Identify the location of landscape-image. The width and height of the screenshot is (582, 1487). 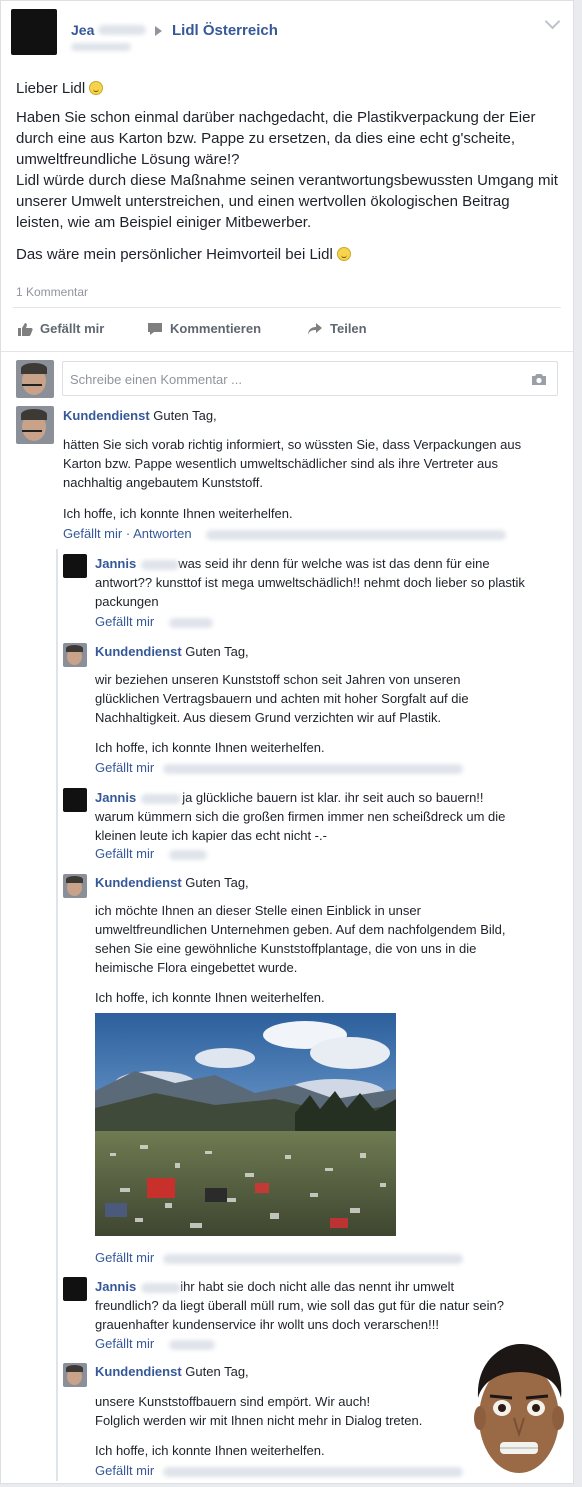
(245, 1124).